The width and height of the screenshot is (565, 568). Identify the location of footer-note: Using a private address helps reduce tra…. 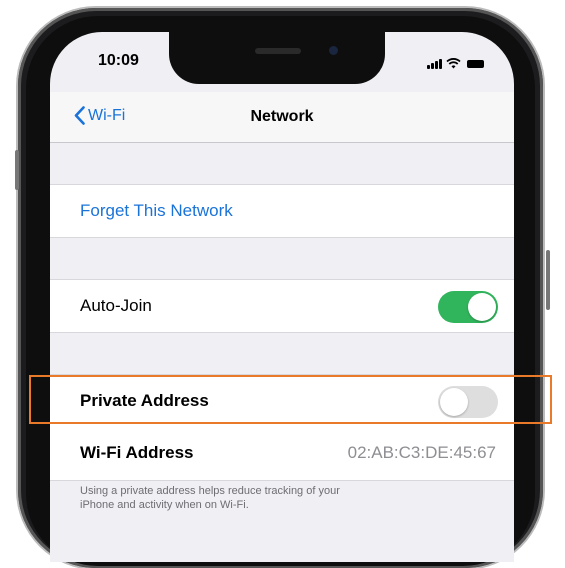
(280, 498).